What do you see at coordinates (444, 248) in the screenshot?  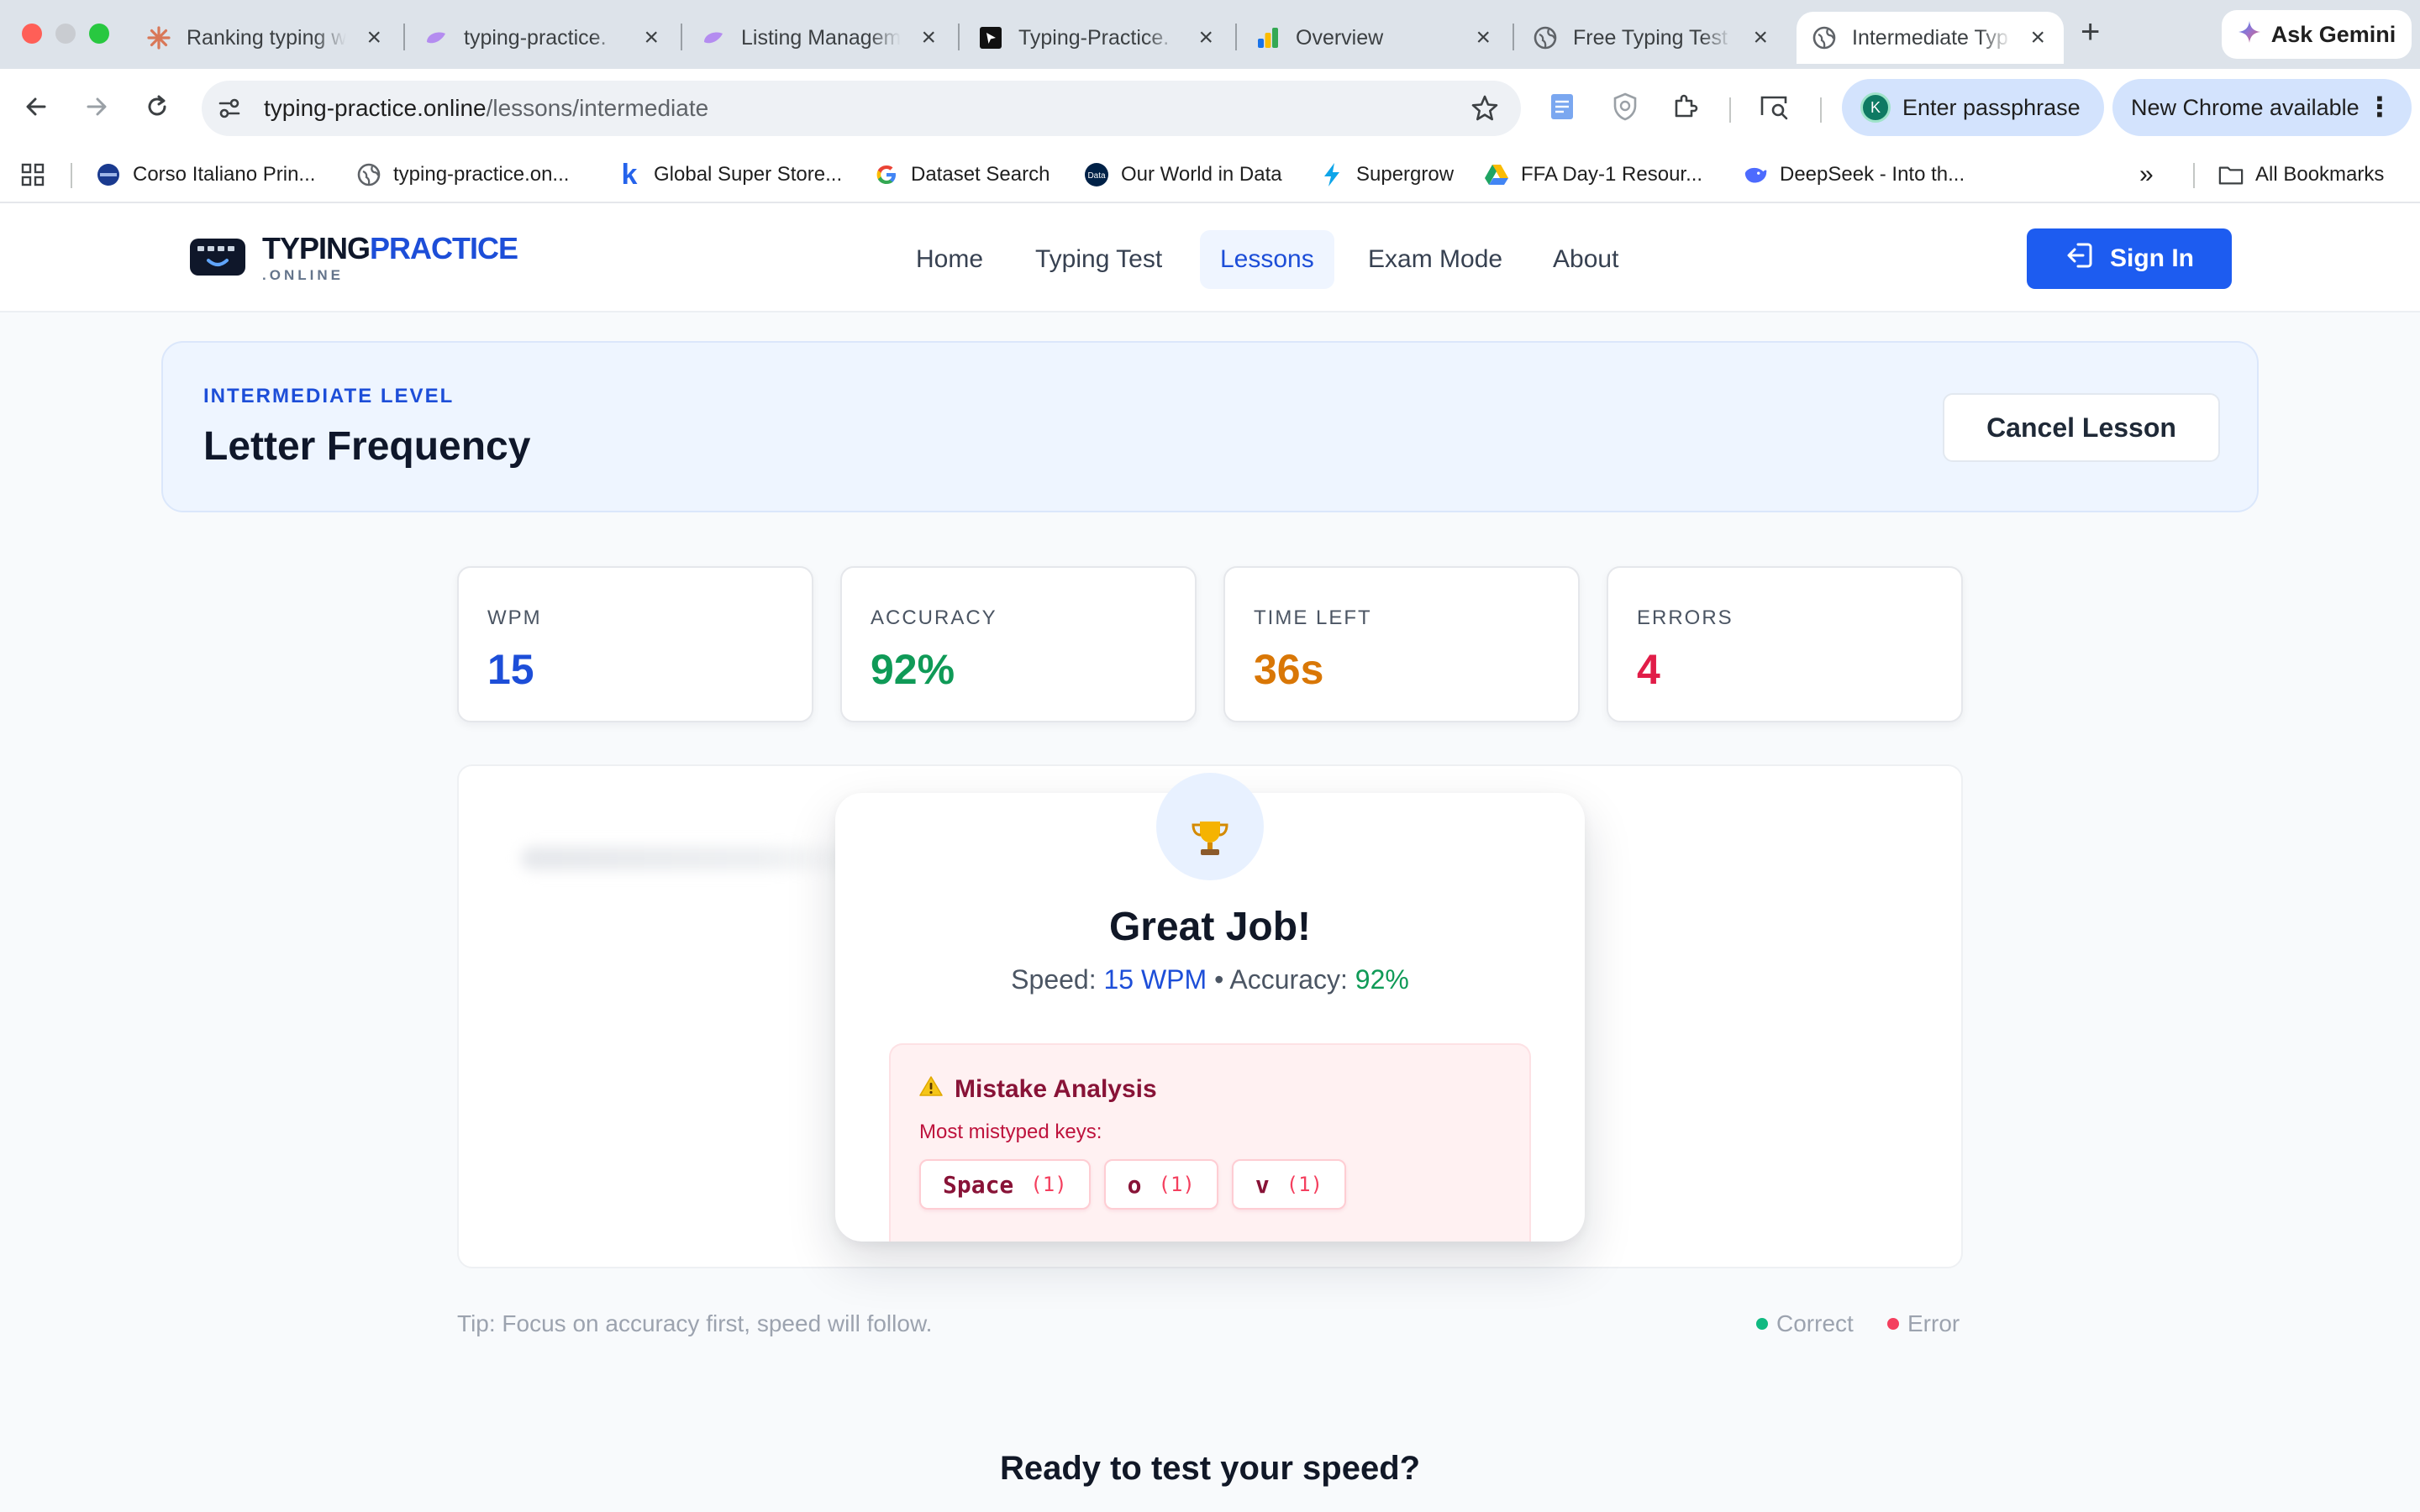 I see `logo-text-practice: PRACTICE` at bounding box center [444, 248].